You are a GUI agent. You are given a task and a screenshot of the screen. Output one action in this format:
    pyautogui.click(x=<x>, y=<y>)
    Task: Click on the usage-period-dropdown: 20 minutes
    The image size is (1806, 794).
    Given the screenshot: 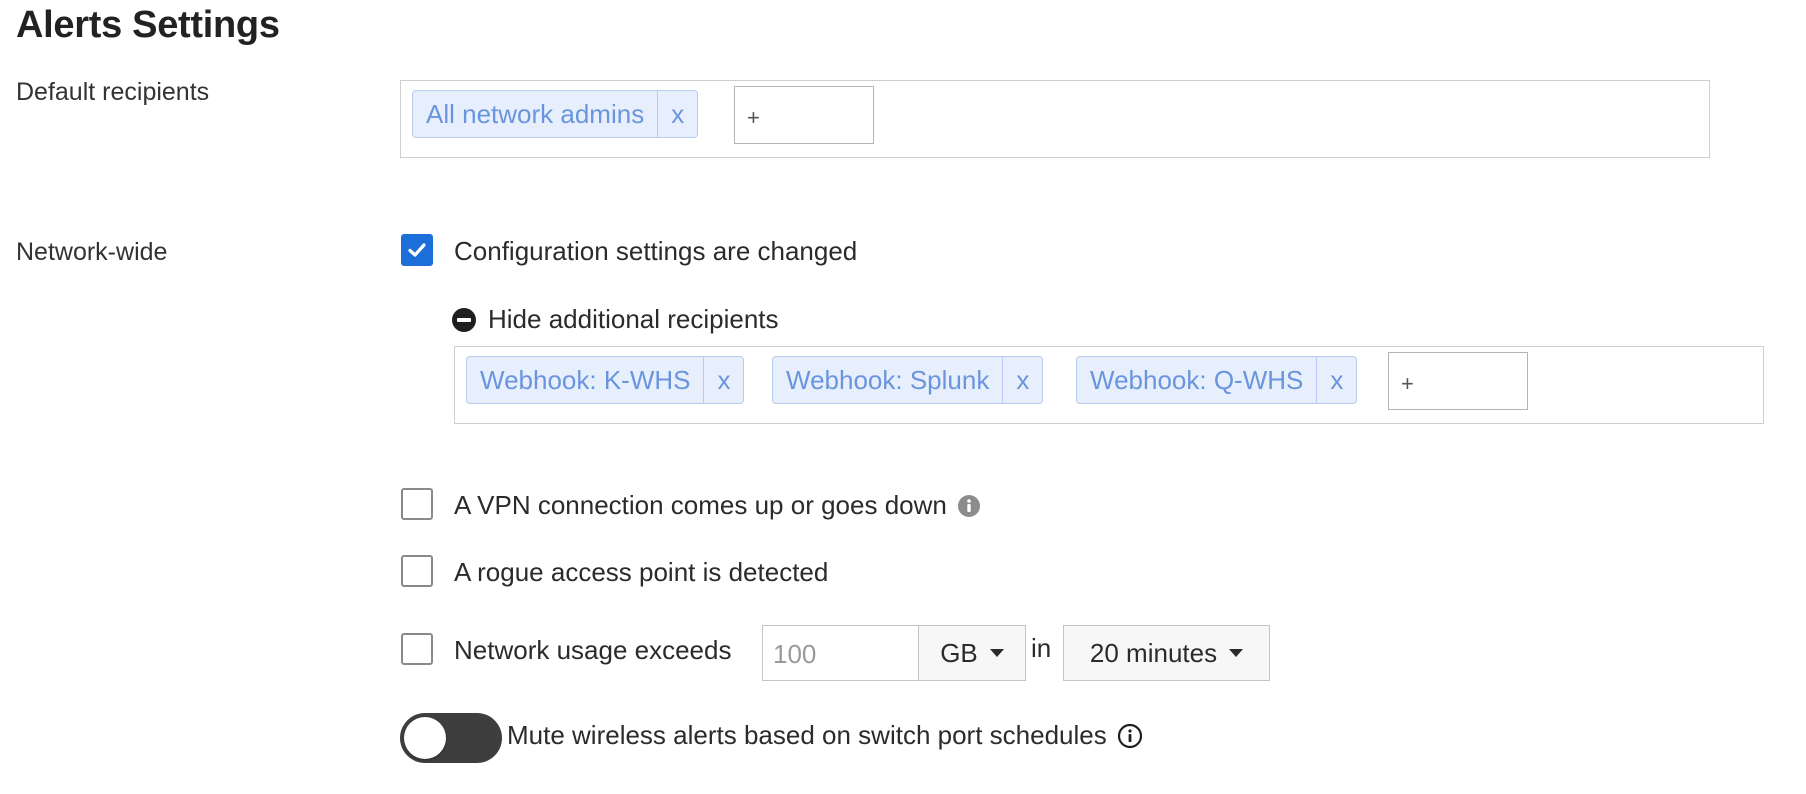 What is the action you would take?
    pyautogui.click(x=1166, y=653)
    